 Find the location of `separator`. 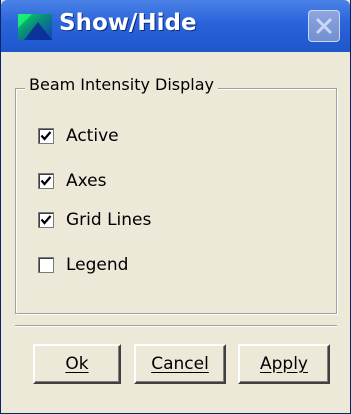

separator is located at coordinates (176, 326).